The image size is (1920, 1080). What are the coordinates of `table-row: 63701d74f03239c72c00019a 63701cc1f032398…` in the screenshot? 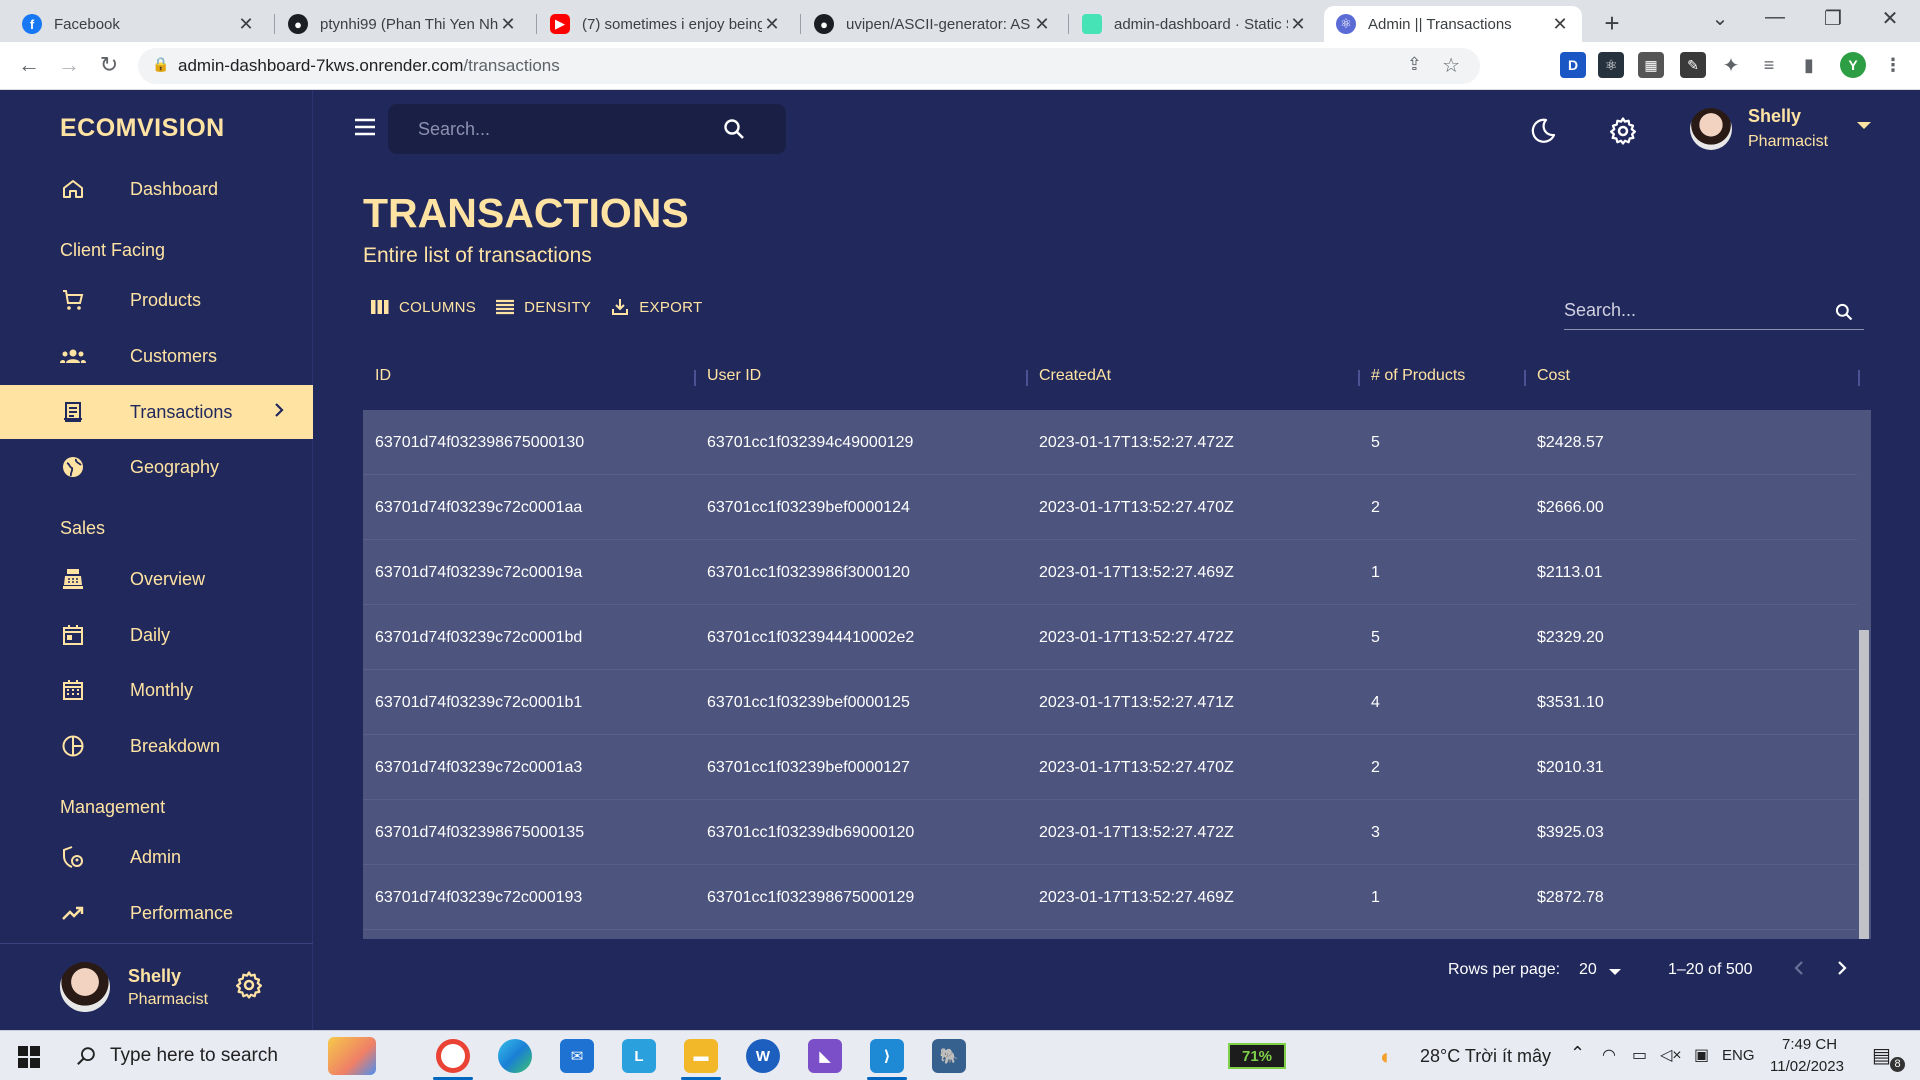 It's located at (1110, 572).